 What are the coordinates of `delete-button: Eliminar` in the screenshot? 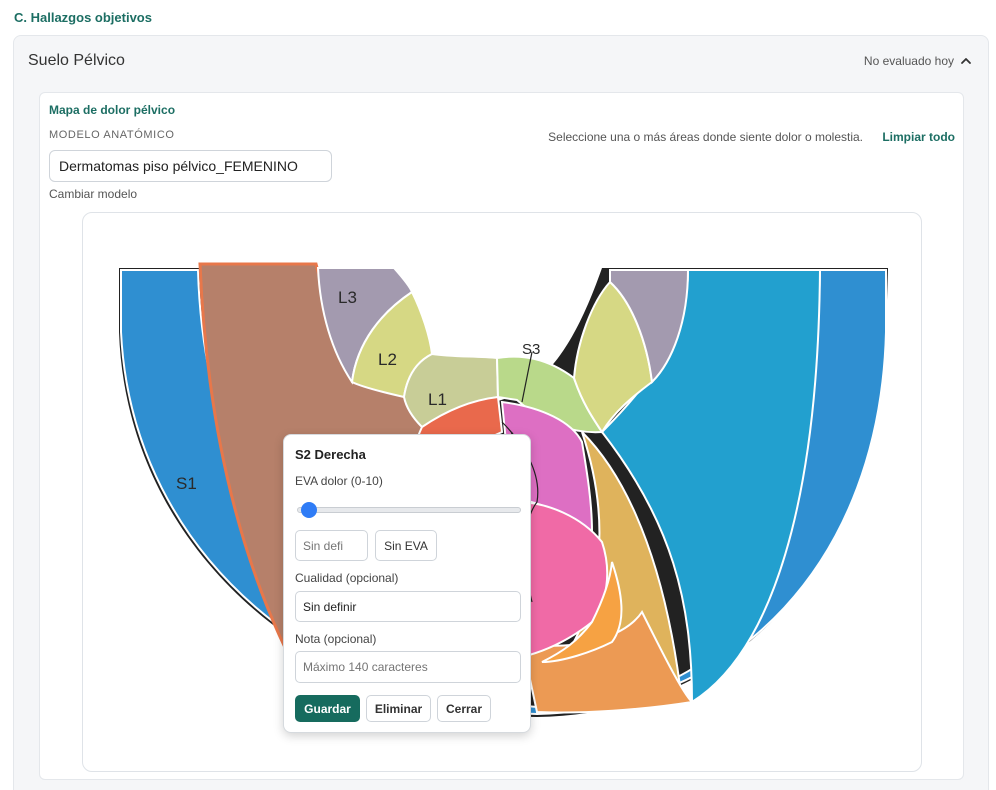 It's located at (398, 708).